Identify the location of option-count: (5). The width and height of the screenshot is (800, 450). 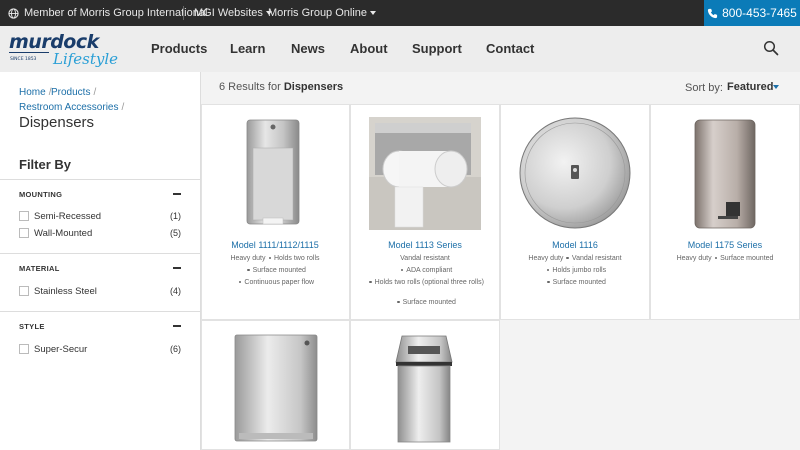
(175, 233).